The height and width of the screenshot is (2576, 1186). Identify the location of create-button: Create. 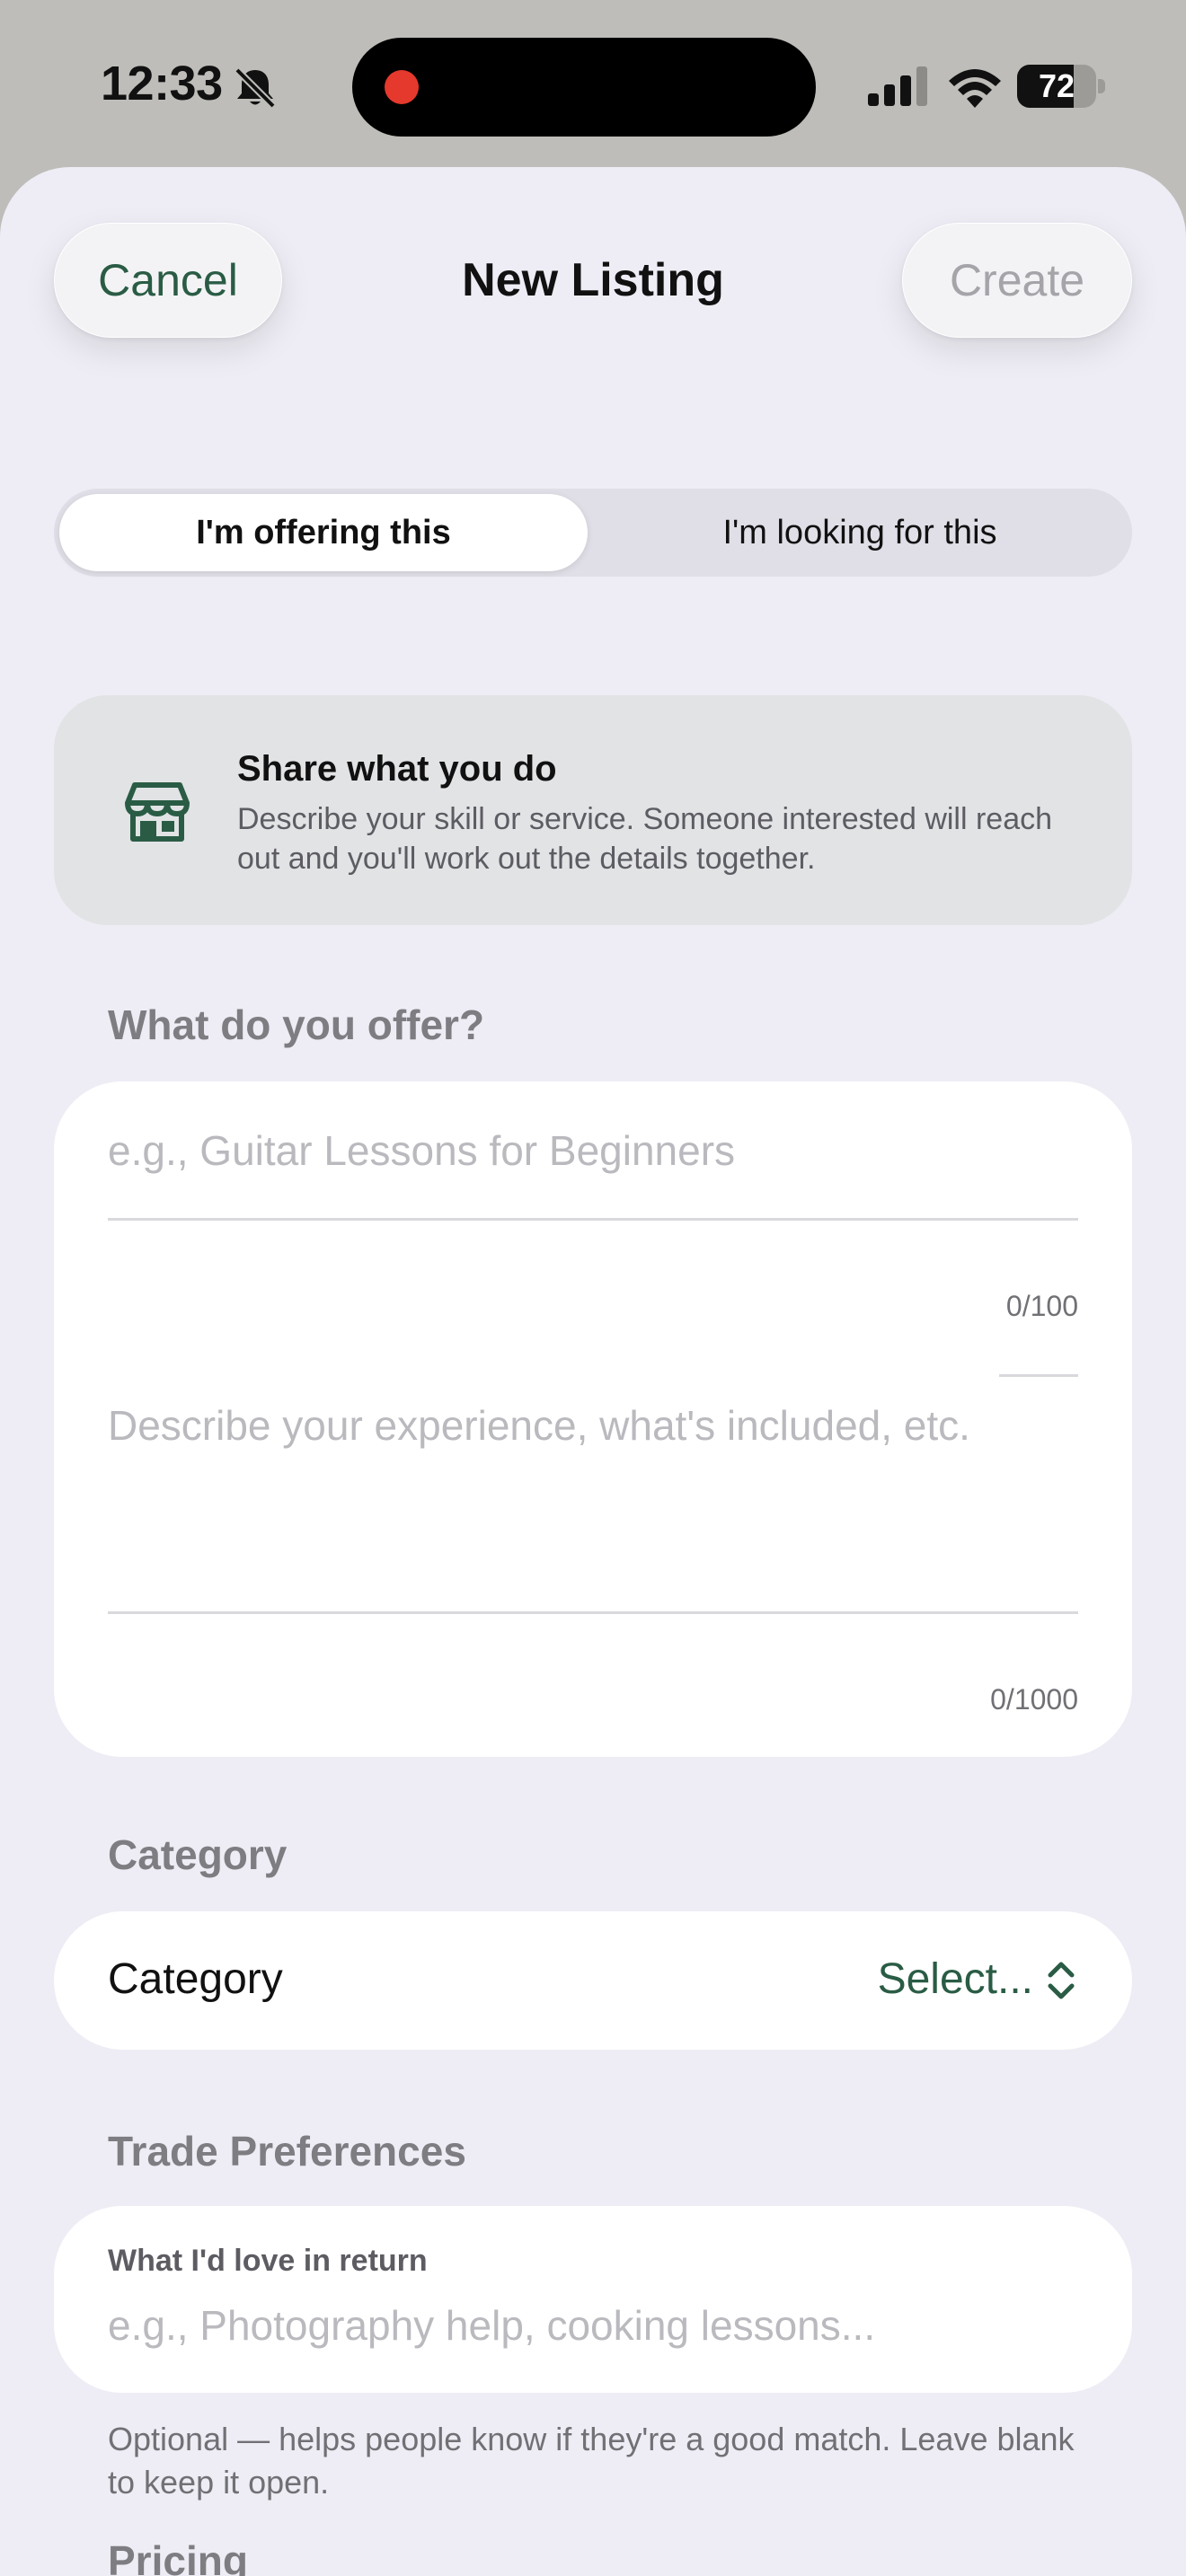
(1017, 280).